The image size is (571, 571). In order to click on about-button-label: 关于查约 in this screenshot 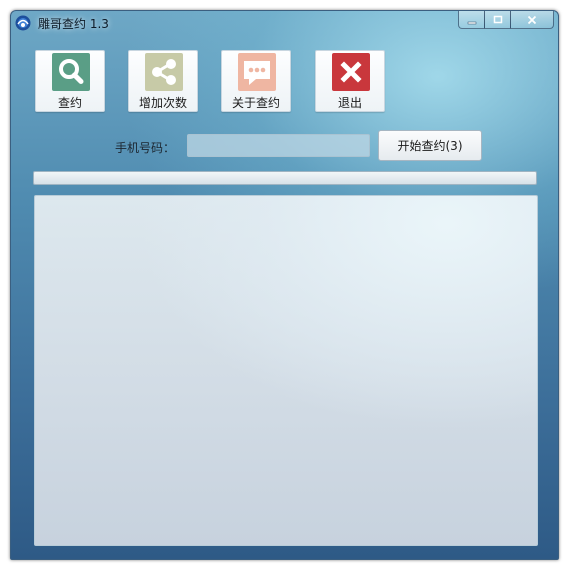, I will do `click(255, 103)`.